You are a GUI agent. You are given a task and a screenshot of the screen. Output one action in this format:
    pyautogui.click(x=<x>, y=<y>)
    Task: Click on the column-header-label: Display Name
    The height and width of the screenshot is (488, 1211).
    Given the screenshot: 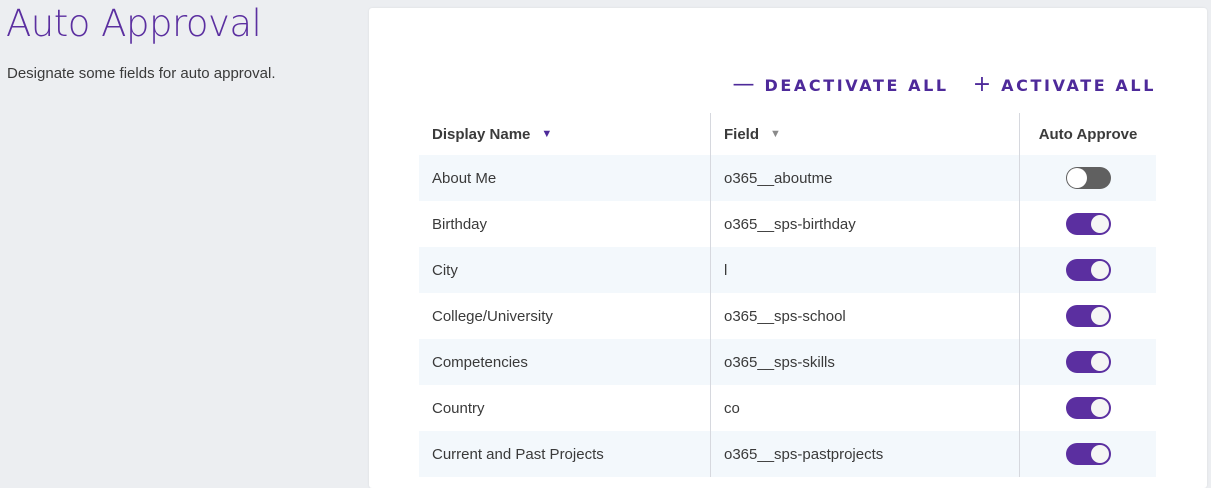 What is the action you would take?
    pyautogui.click(x=481, y=134)
    